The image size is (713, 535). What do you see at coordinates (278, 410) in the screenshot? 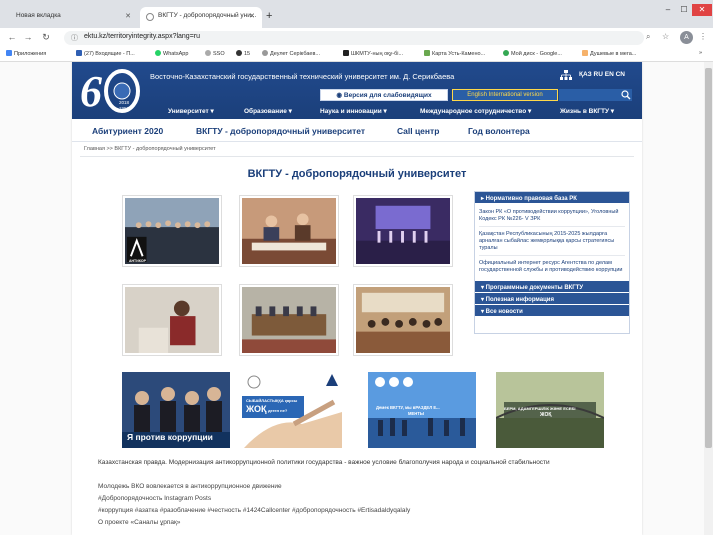
I see `banner-handshake-text-3: деген не?` at bounding box center [278, 410].